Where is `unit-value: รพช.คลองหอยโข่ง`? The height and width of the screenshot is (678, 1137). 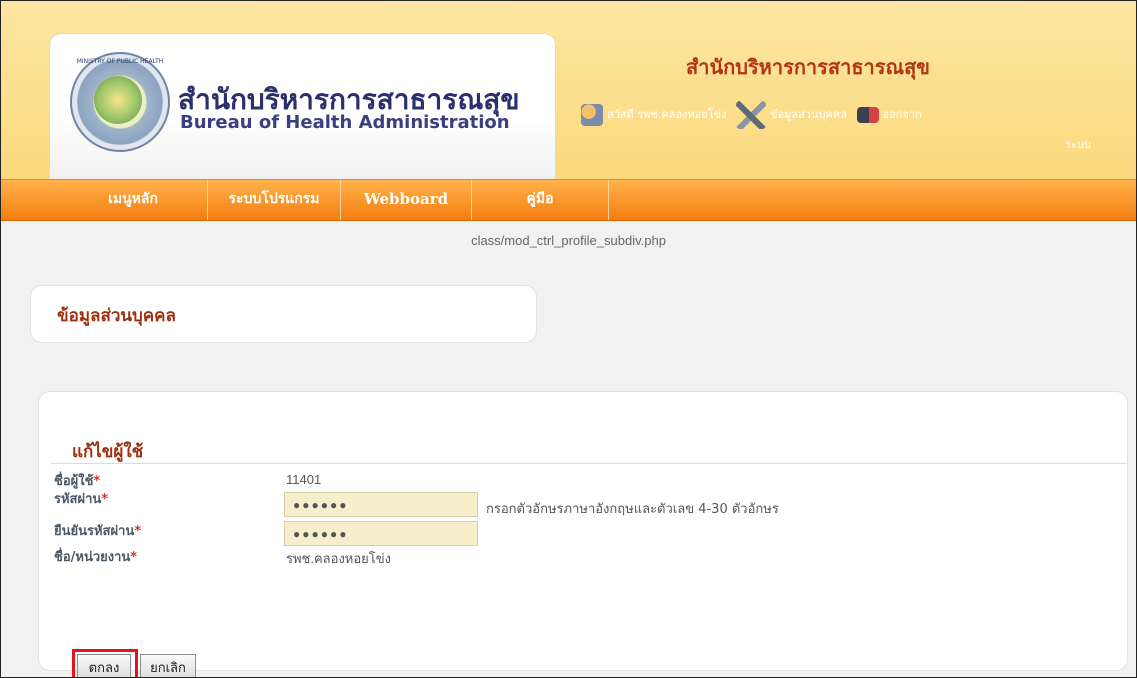 unit-value: รพช.คลองหอยโข่ง is located at coordinates (339, 558).